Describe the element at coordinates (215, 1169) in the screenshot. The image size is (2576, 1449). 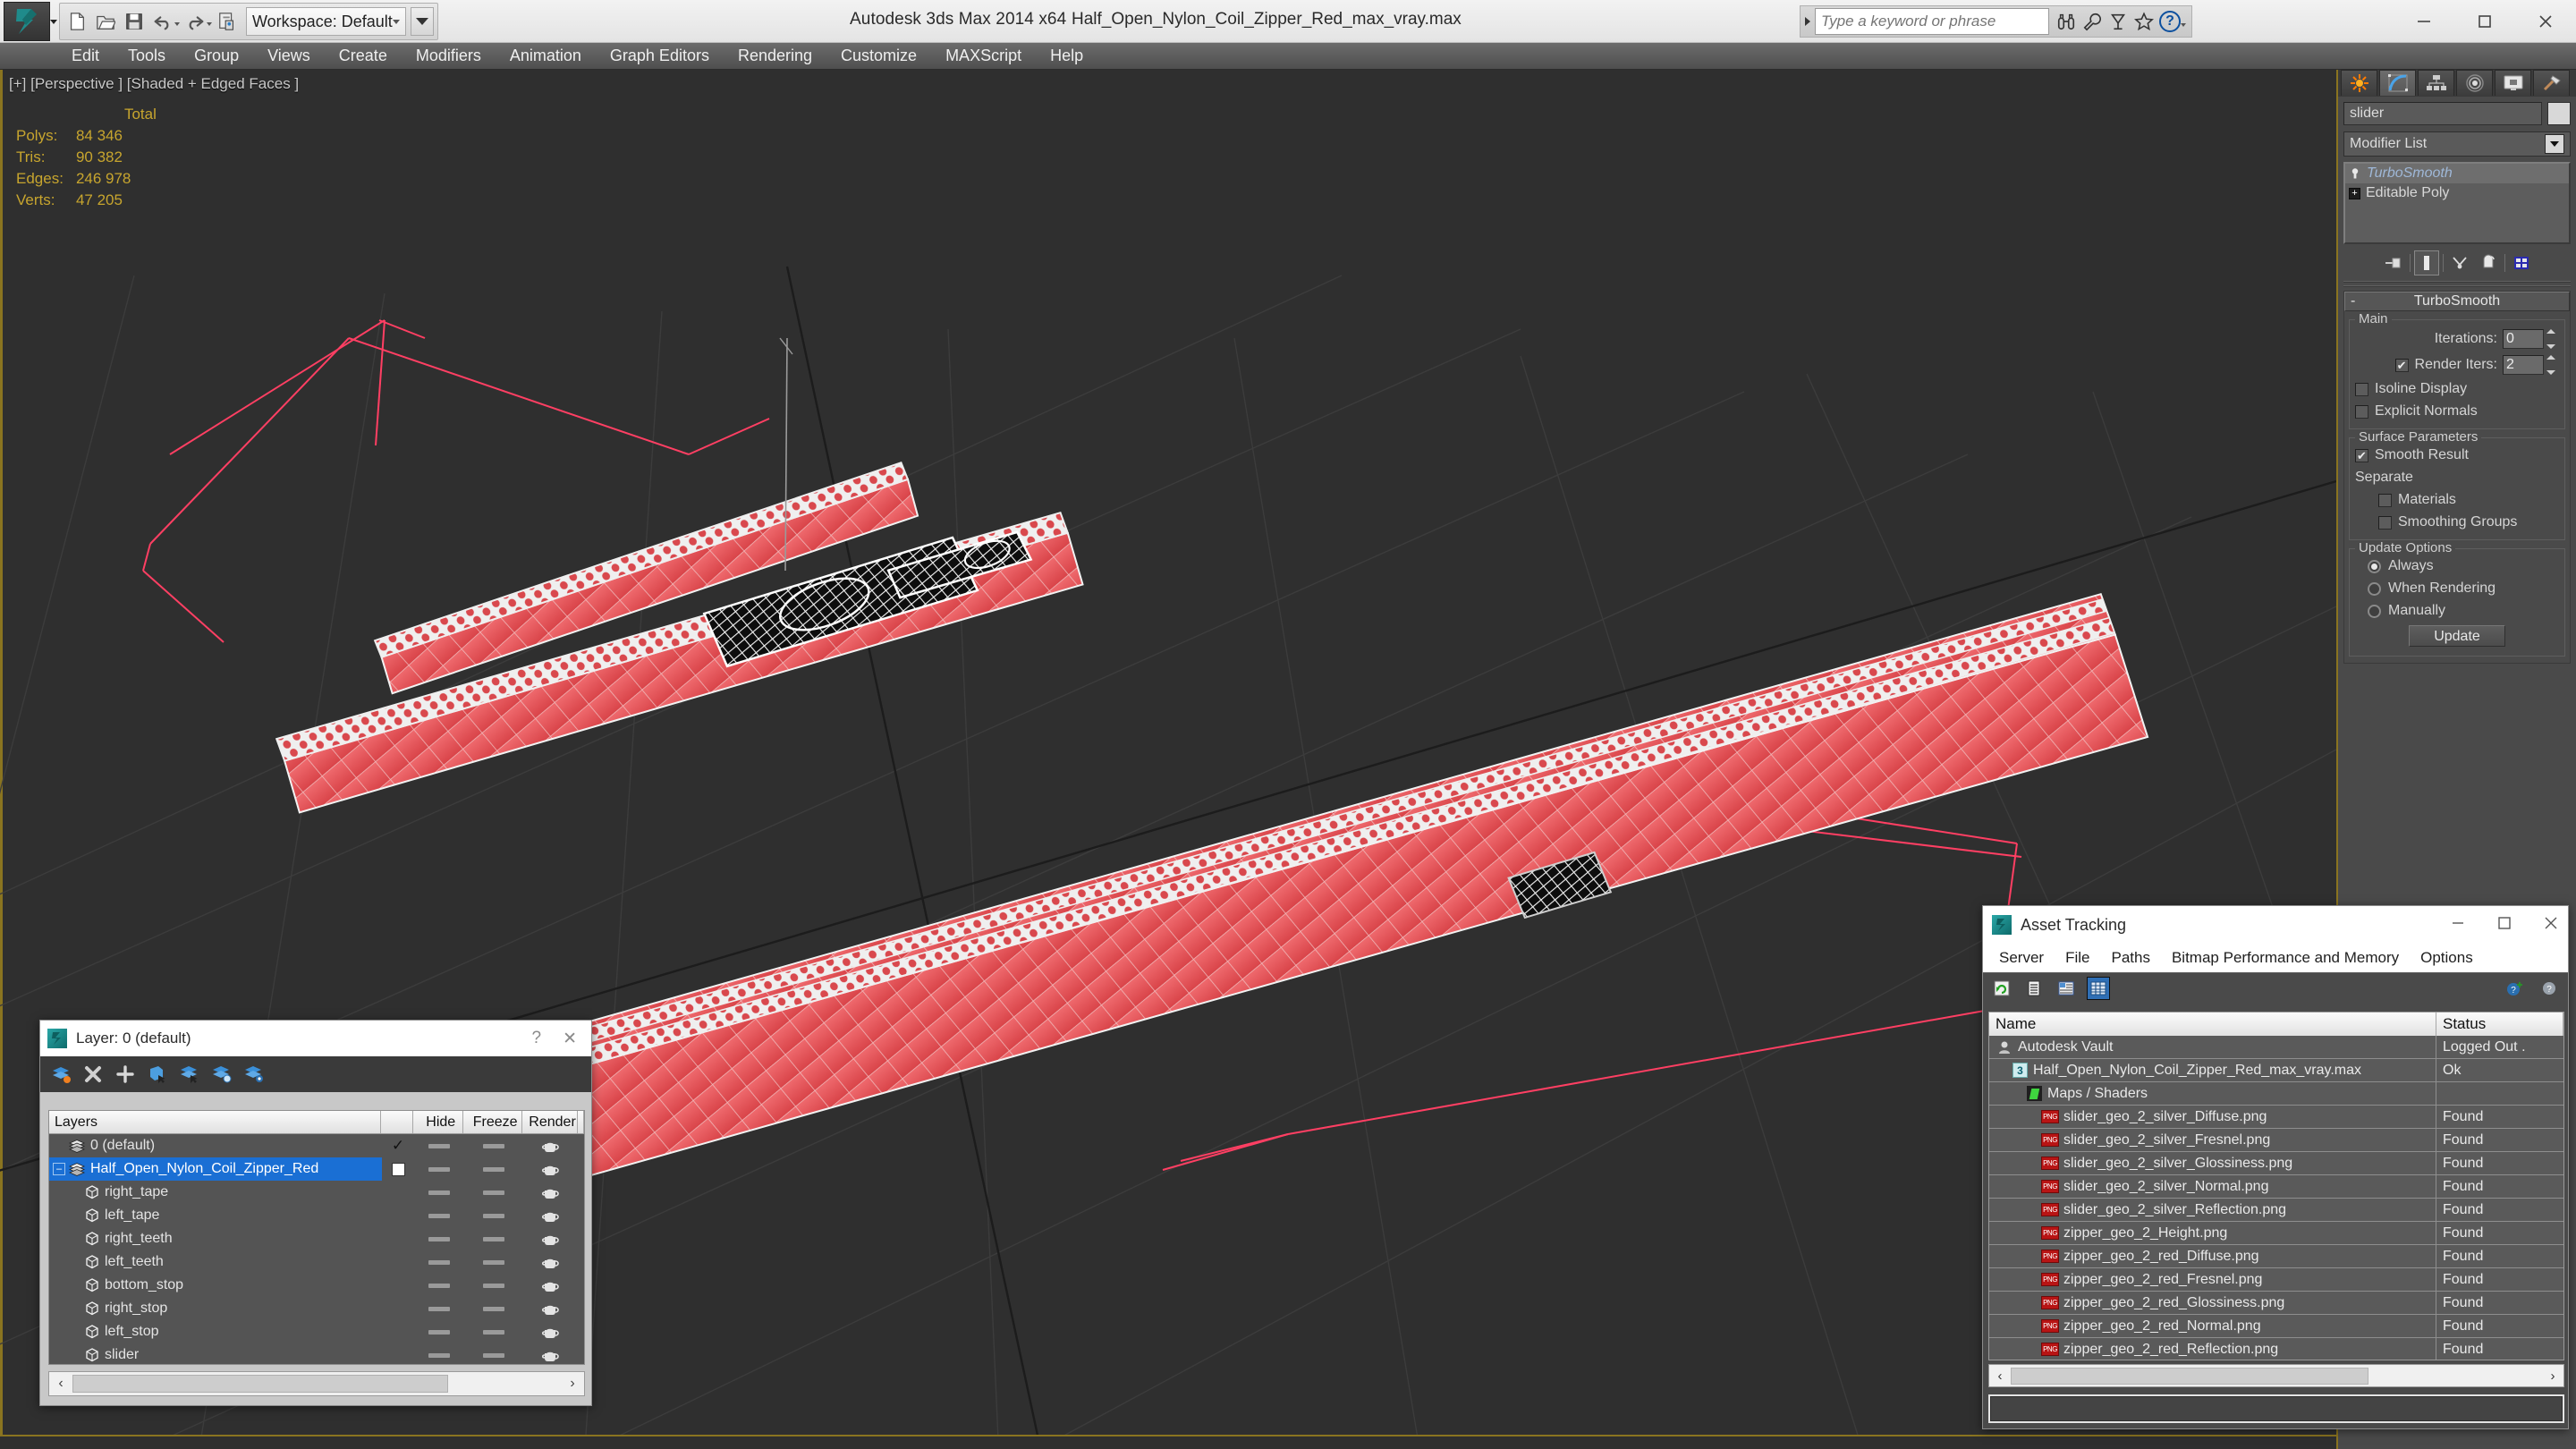
I see `layer-name-cell: – Half_Open_Nylon_Coil_Zipper_Red` at that location.